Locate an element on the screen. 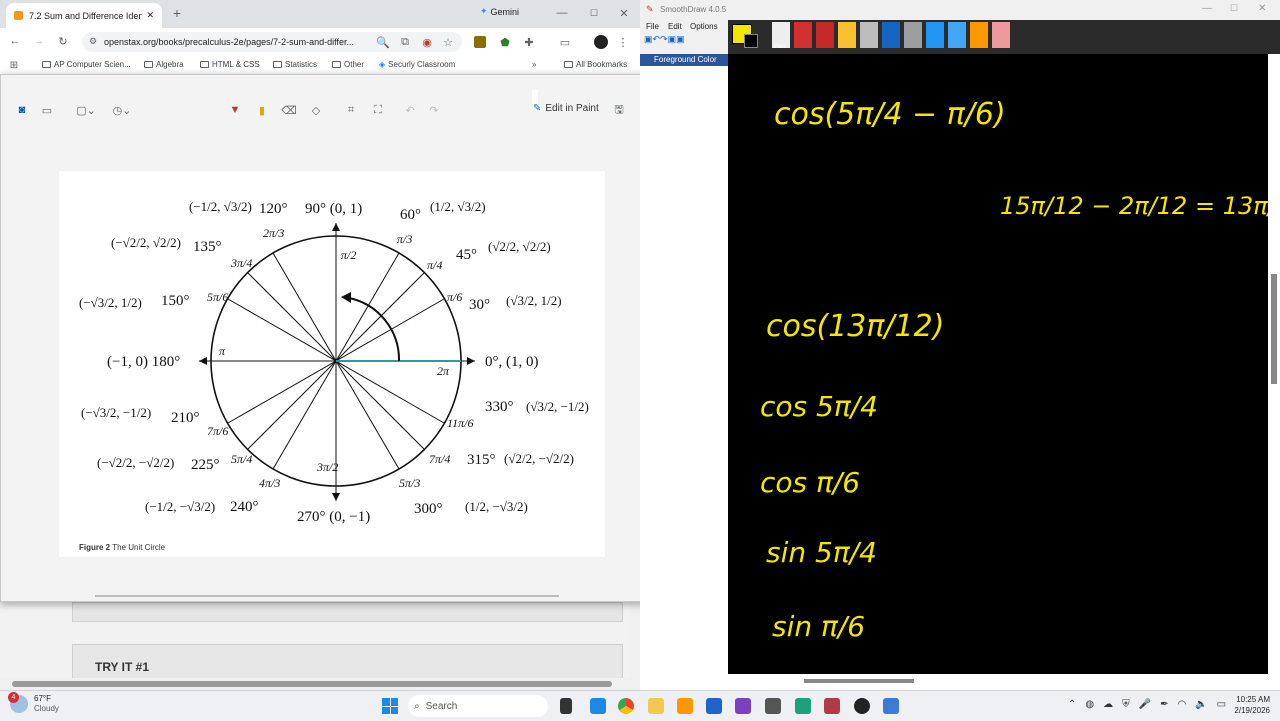 Image resolution: width=1280 pixels, height=721 pixels. notepad-app-icon is located at coordinates (598, 706).